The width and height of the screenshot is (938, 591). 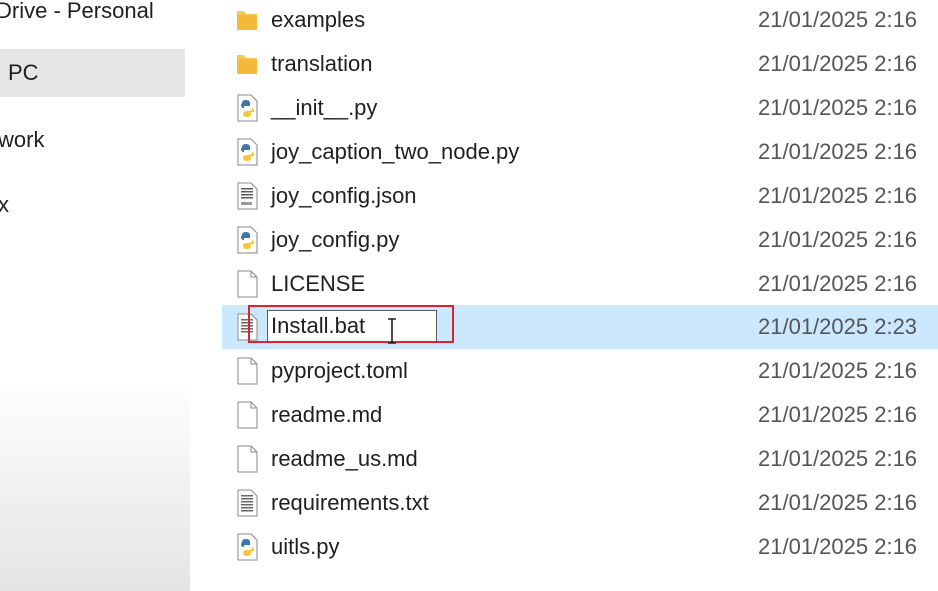 I want to click on file-row-joy-caption-two-node-py: joy_caption_two_node.py 21/01/2025 2:16, so click(x=580, y=152).